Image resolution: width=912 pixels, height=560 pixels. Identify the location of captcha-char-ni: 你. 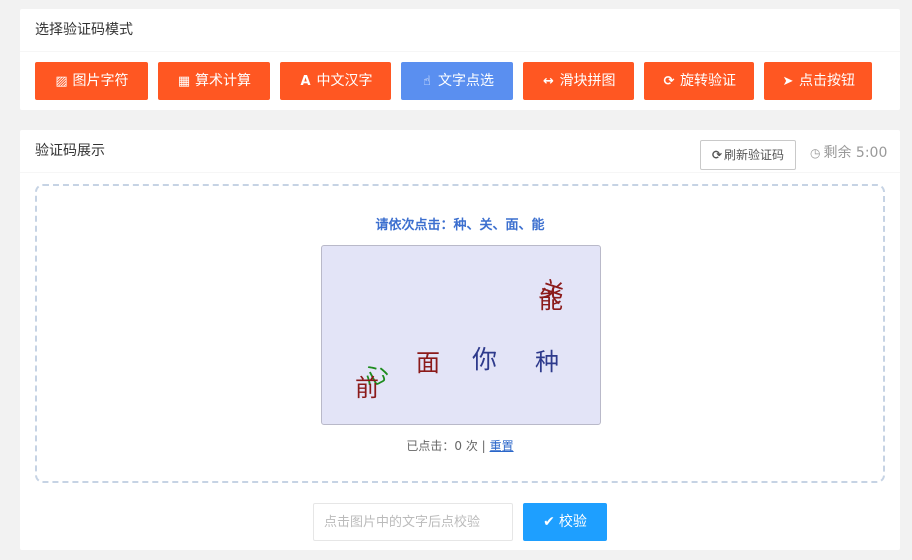
(484, 359).